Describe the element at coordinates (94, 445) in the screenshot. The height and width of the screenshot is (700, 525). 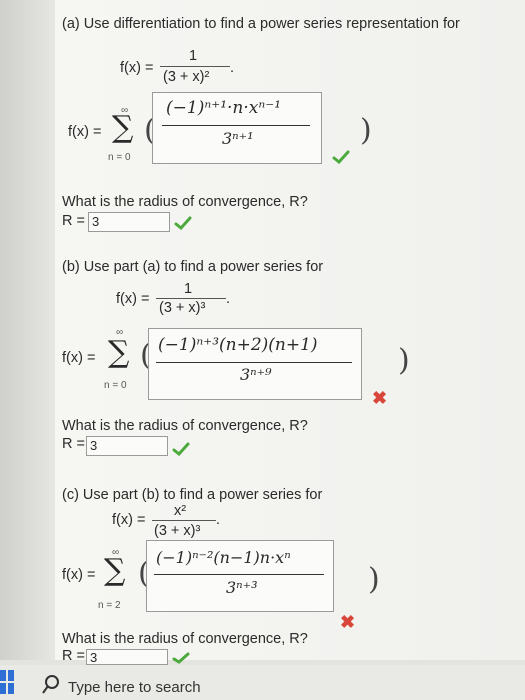
I see `part-b-radius-value: 3` at that location.